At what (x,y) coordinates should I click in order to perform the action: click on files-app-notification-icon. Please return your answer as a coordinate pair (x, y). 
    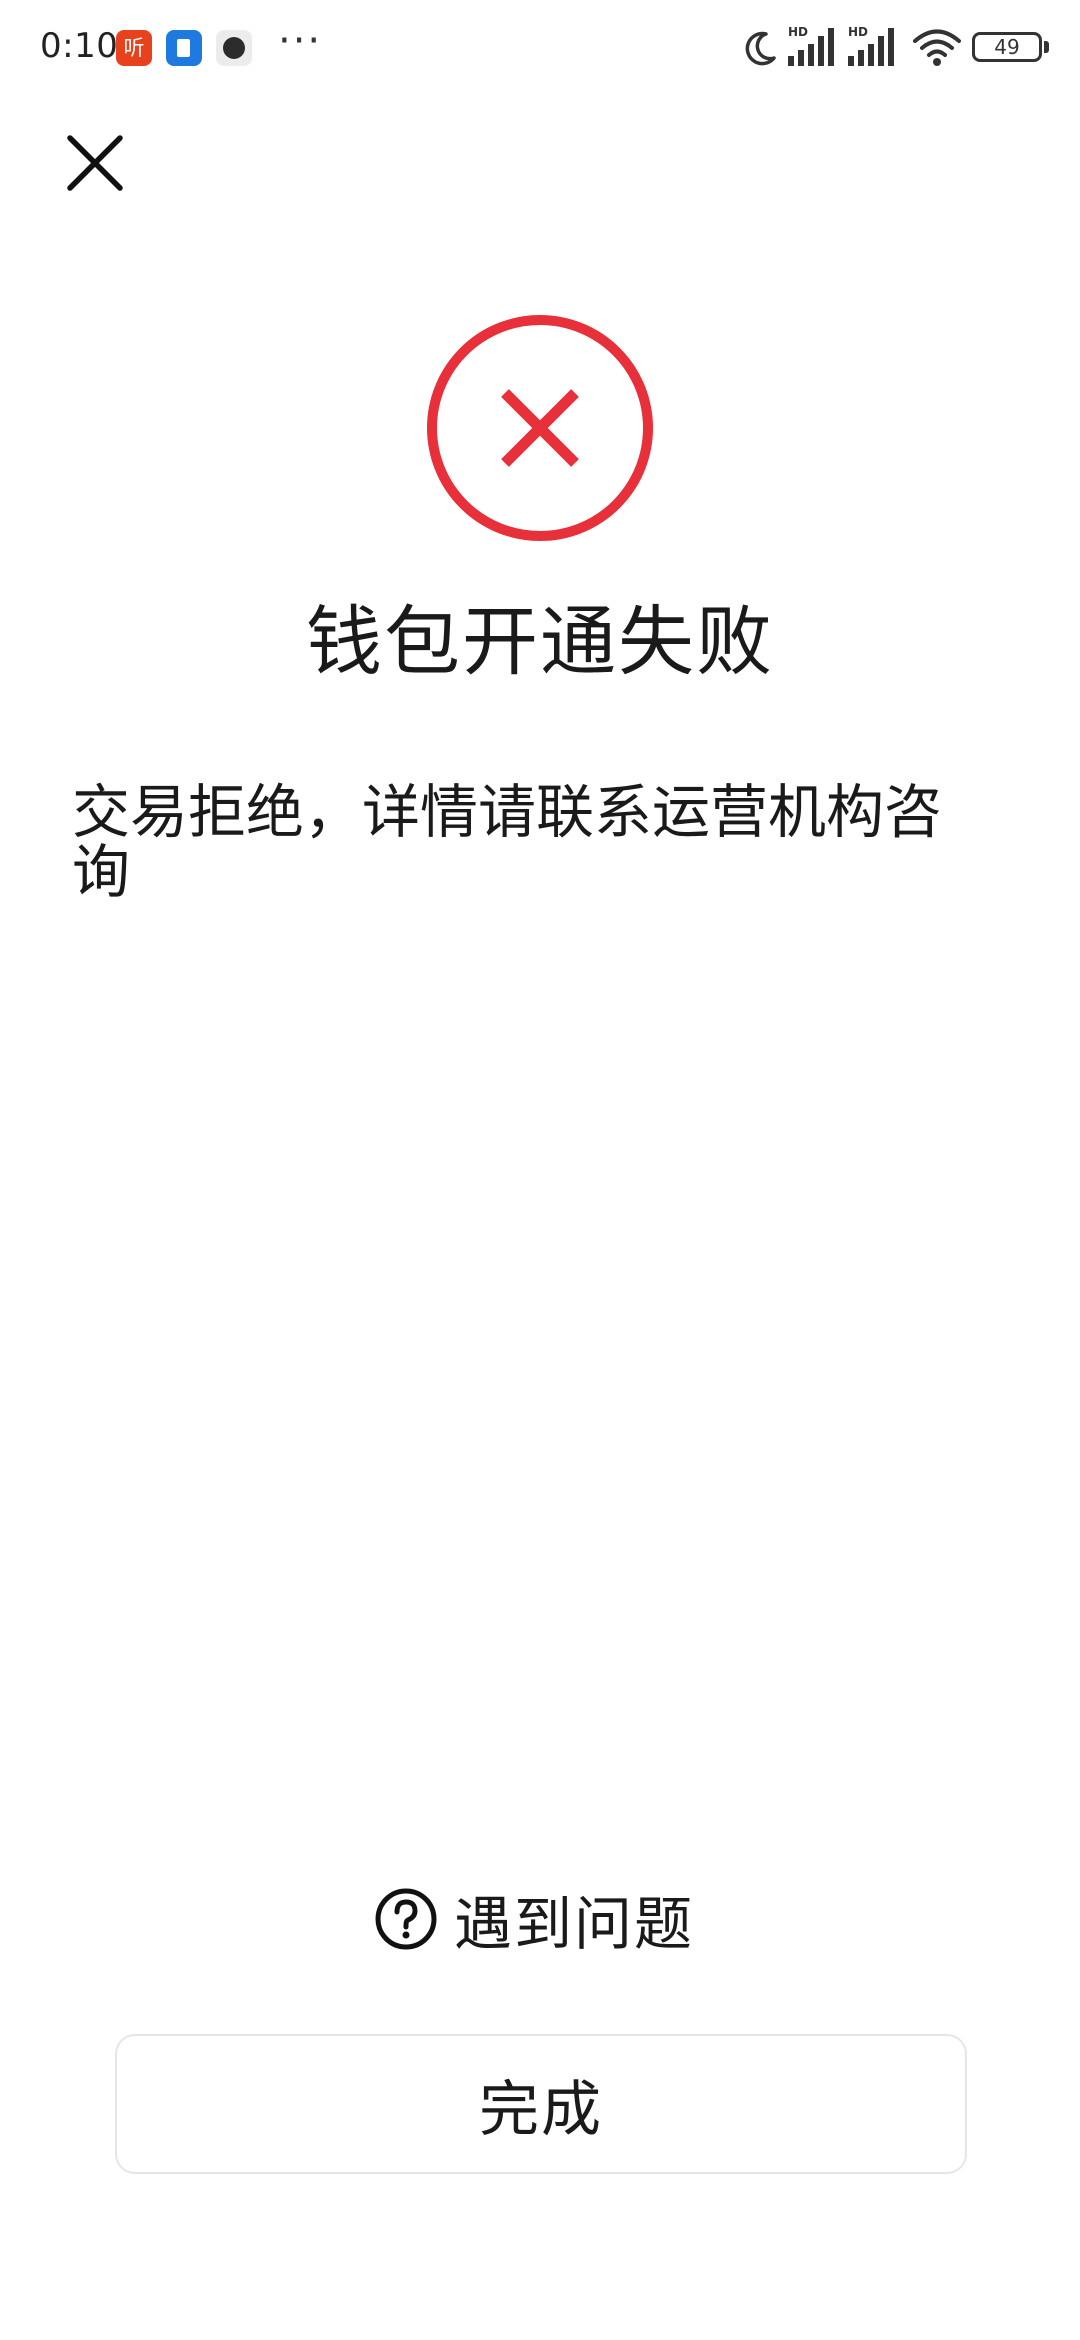
    Looking at the image, I should click on (184, 48).